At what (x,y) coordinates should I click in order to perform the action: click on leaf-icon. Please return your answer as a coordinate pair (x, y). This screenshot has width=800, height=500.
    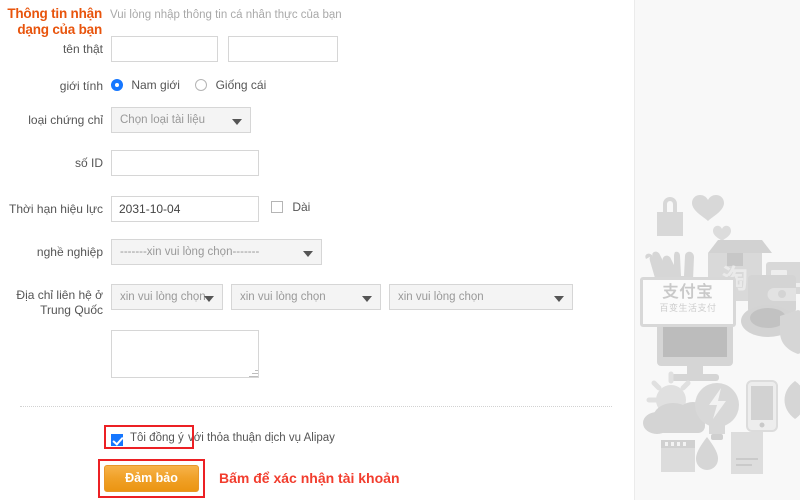
    Looking at the image, I should click on (792, 400).